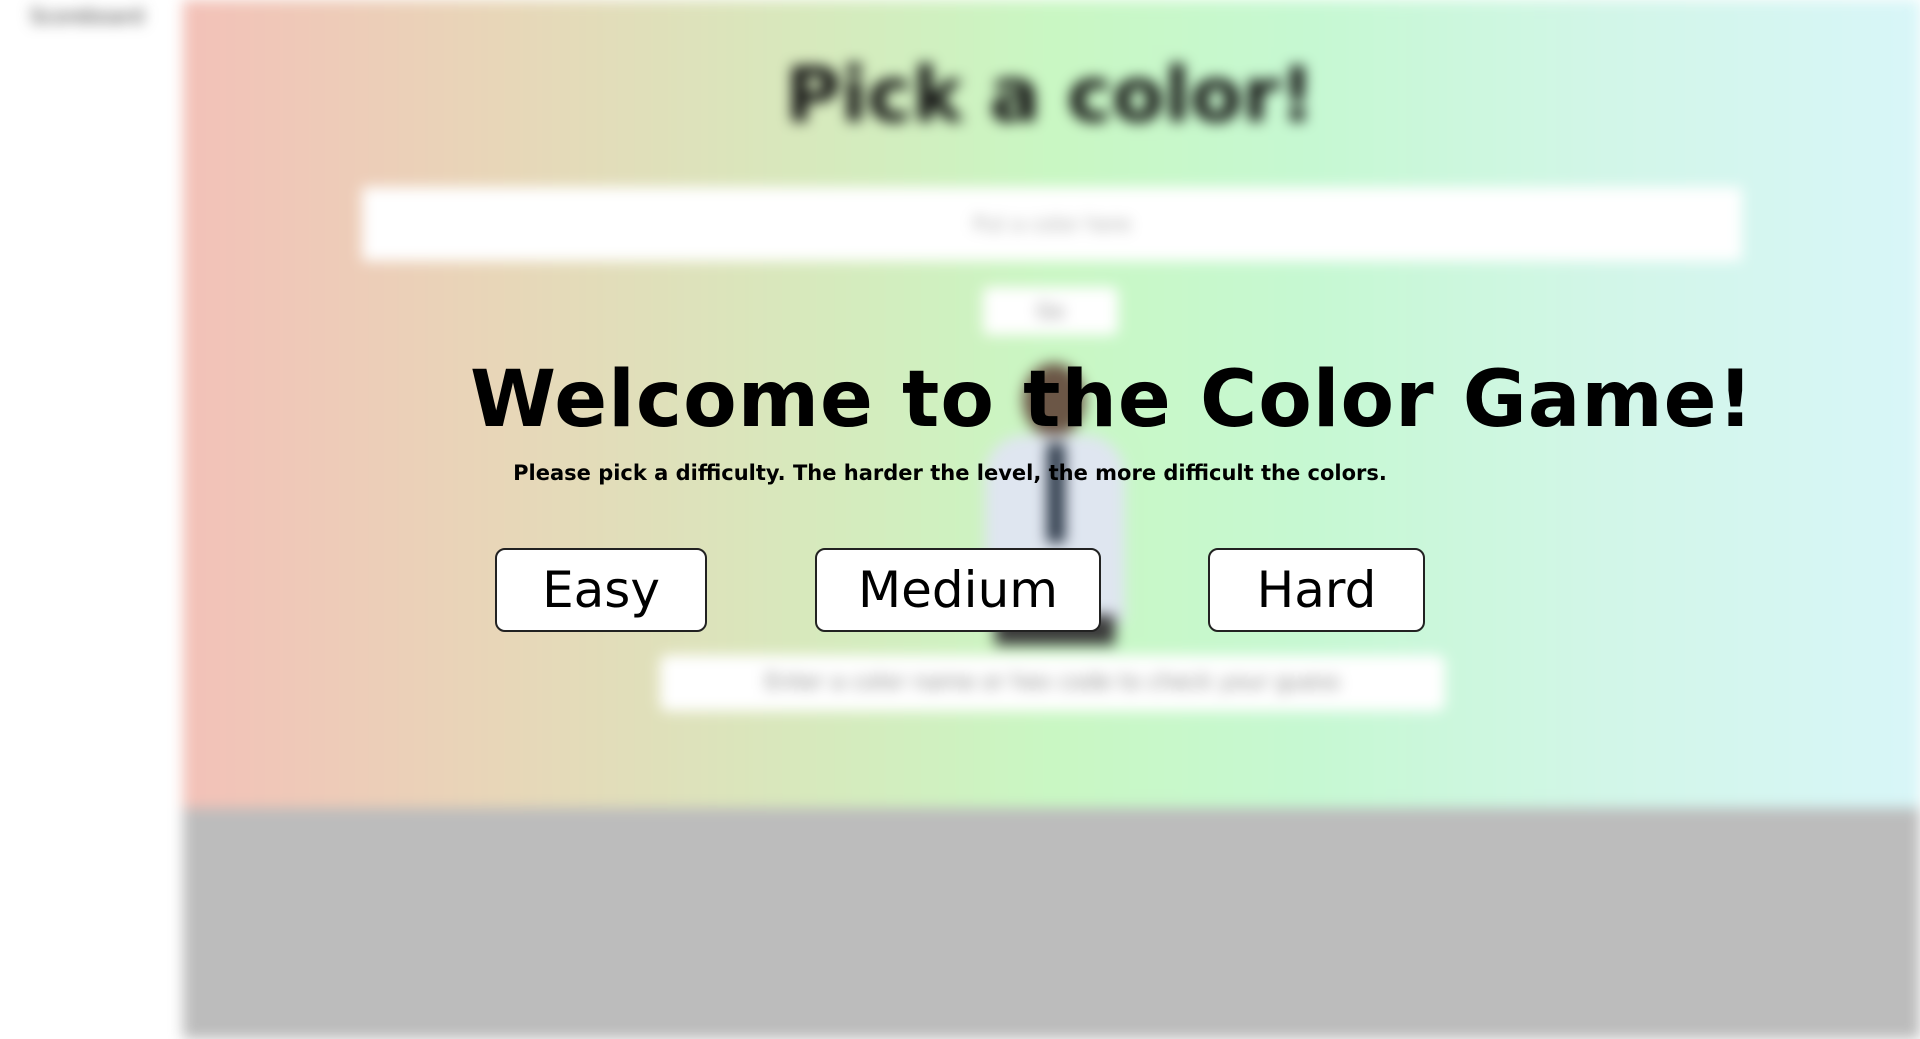  What do you see at coordinates (958, 590) in the screenshot?
I see `medium-button: Medium` at bounding box center [958, 590].